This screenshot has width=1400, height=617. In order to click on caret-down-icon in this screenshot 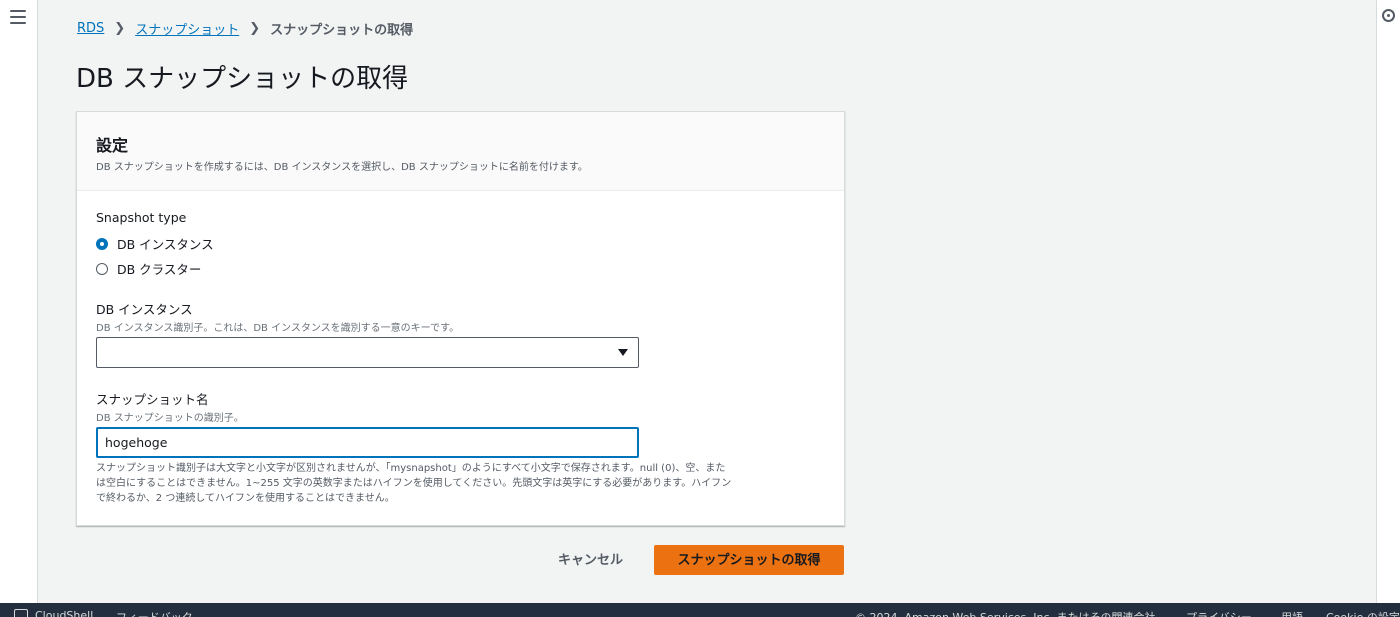, I will do `click(623, 352)`.